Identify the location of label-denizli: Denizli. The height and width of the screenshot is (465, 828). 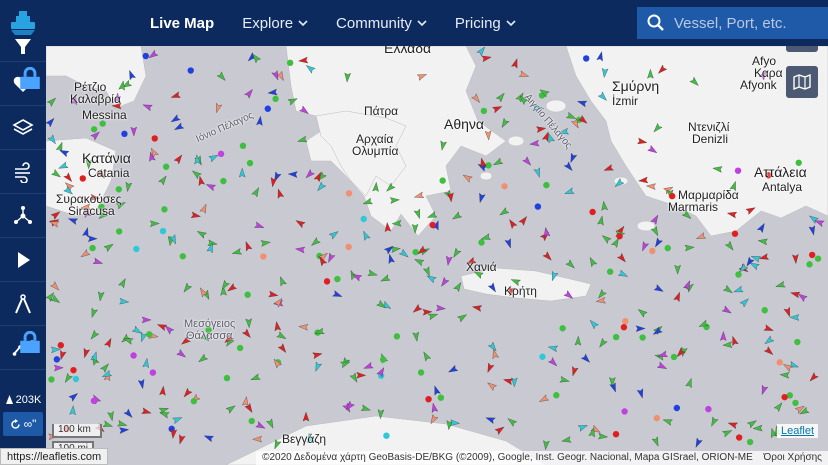
(710, 139).